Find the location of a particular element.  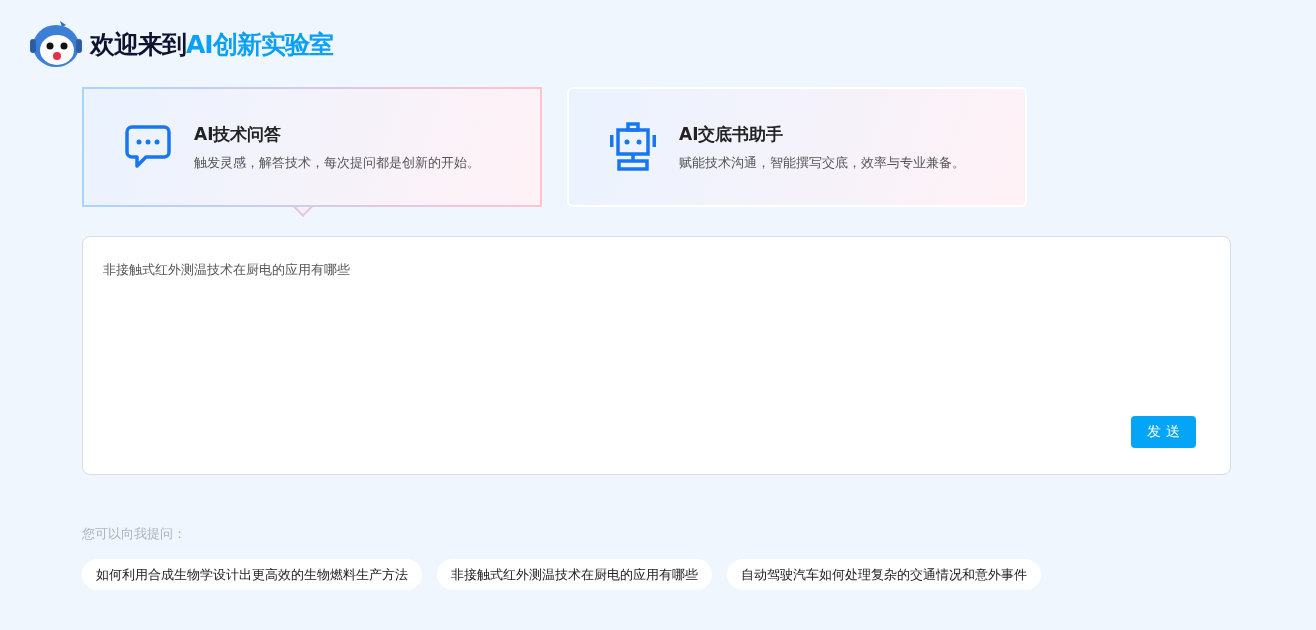

welcome-title: 欢迎来到 is located at coordinates (138, 44).